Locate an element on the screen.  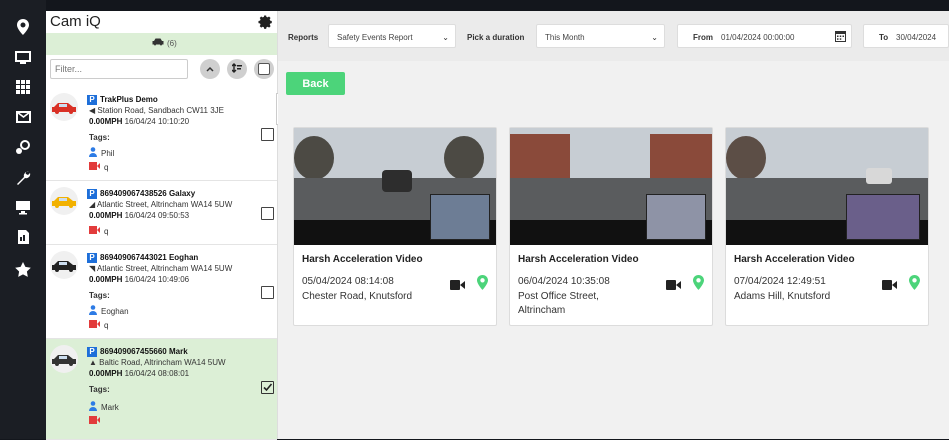
report-icon is located at coordinates (23, 237).